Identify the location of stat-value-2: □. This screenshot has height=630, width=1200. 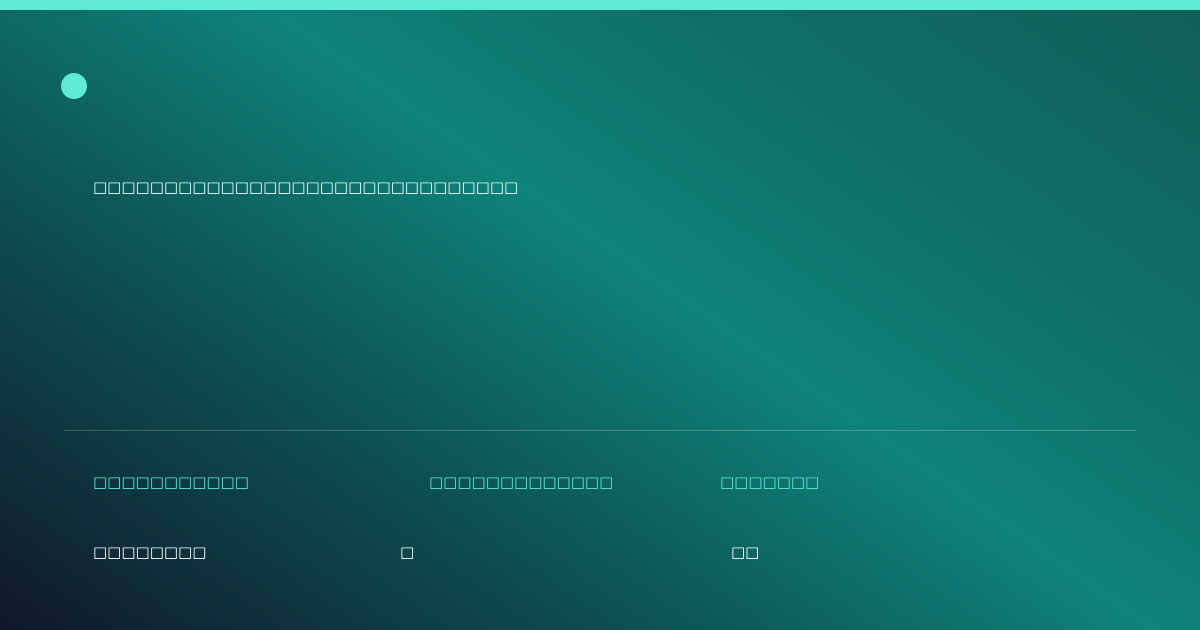
(407, 552).